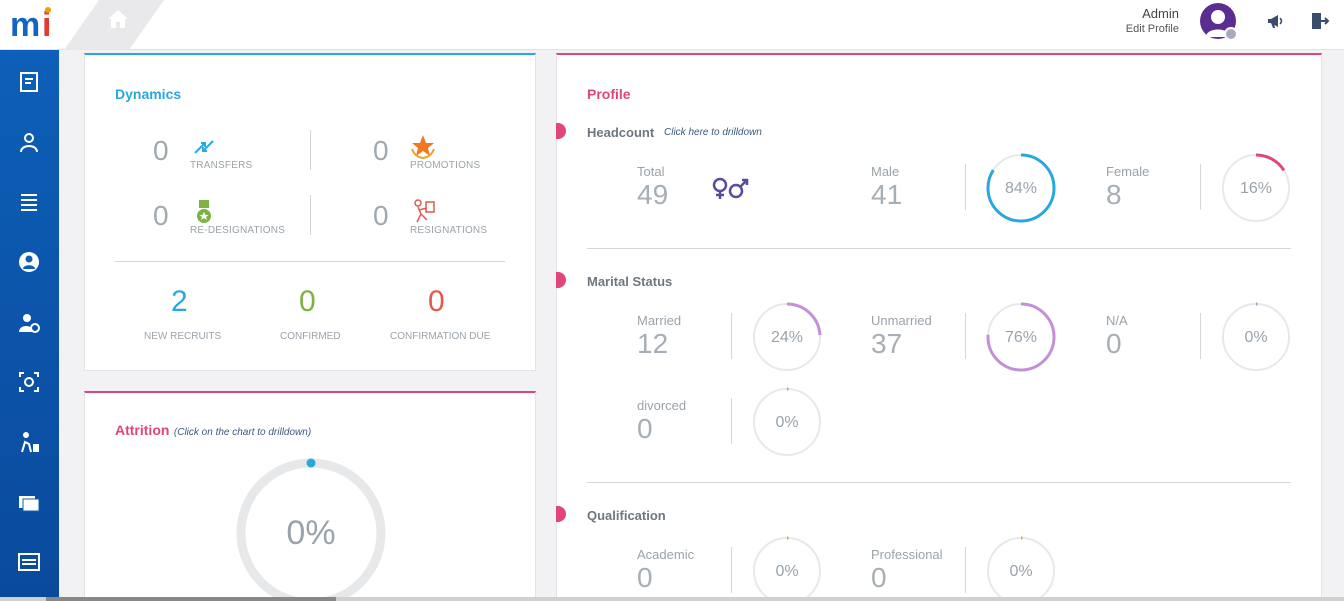 The width and height of the screenshot is (1344, 601). What do you see at coordinates (1231, 34) in the screenshot?
I see `avatar-settings-badge` at bounding box center [1231, 34].